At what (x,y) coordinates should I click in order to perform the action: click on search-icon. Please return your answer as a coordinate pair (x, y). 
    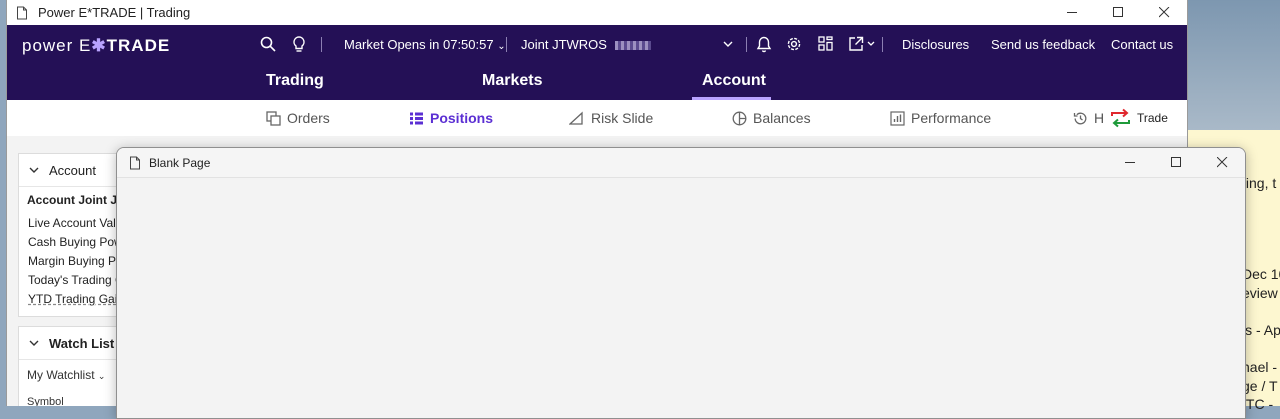
    Looking at the image, I should click on (268, 44).